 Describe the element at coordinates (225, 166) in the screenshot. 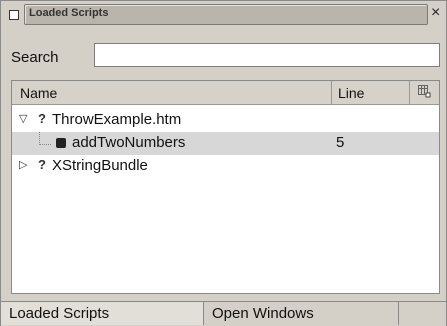

I see `tree-row-xstringbundle: ▷ ? XStringBundle` at that location.